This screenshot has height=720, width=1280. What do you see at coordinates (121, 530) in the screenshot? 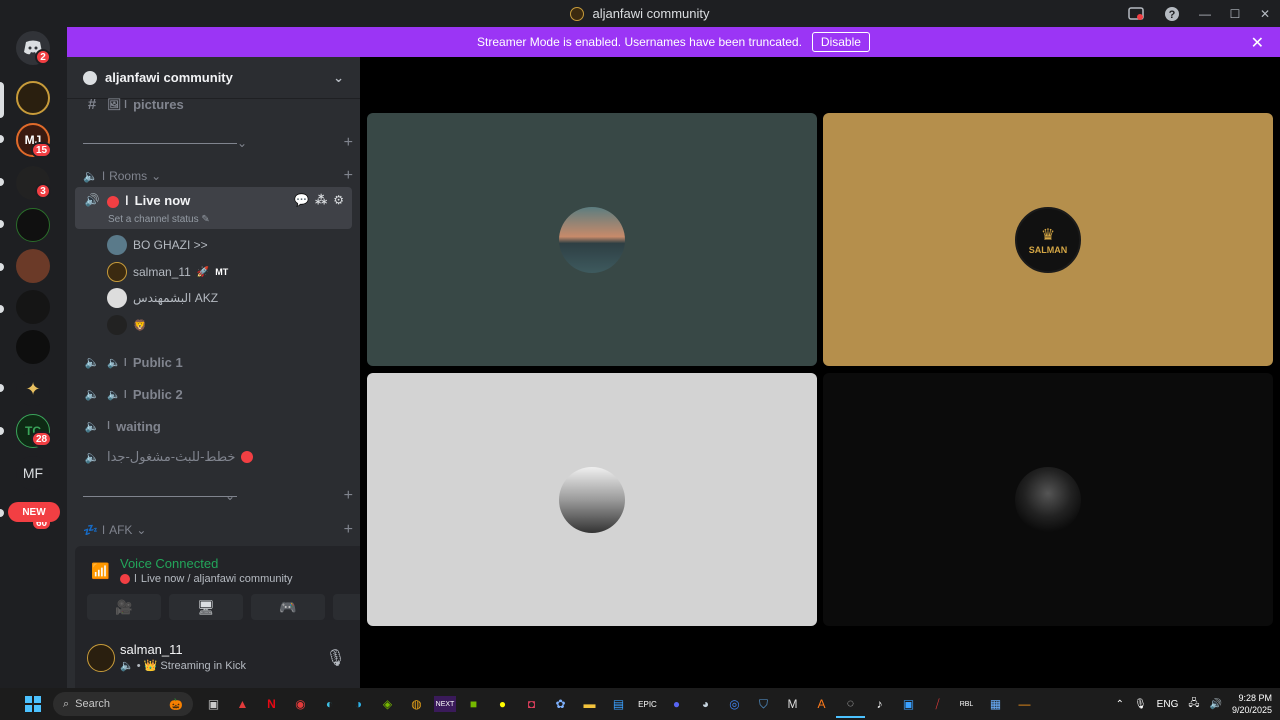
I see `category-label: AFK` at bounding box center [121, 530].